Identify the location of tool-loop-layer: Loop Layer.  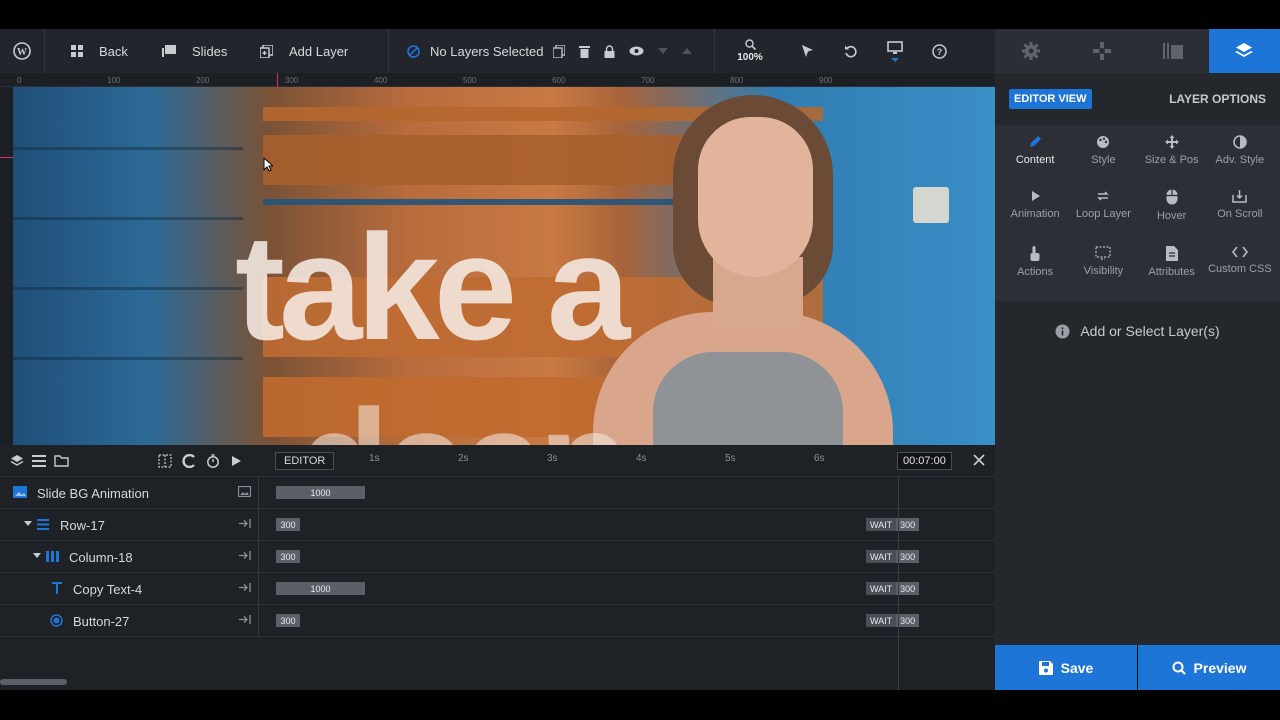
(1103, 212).